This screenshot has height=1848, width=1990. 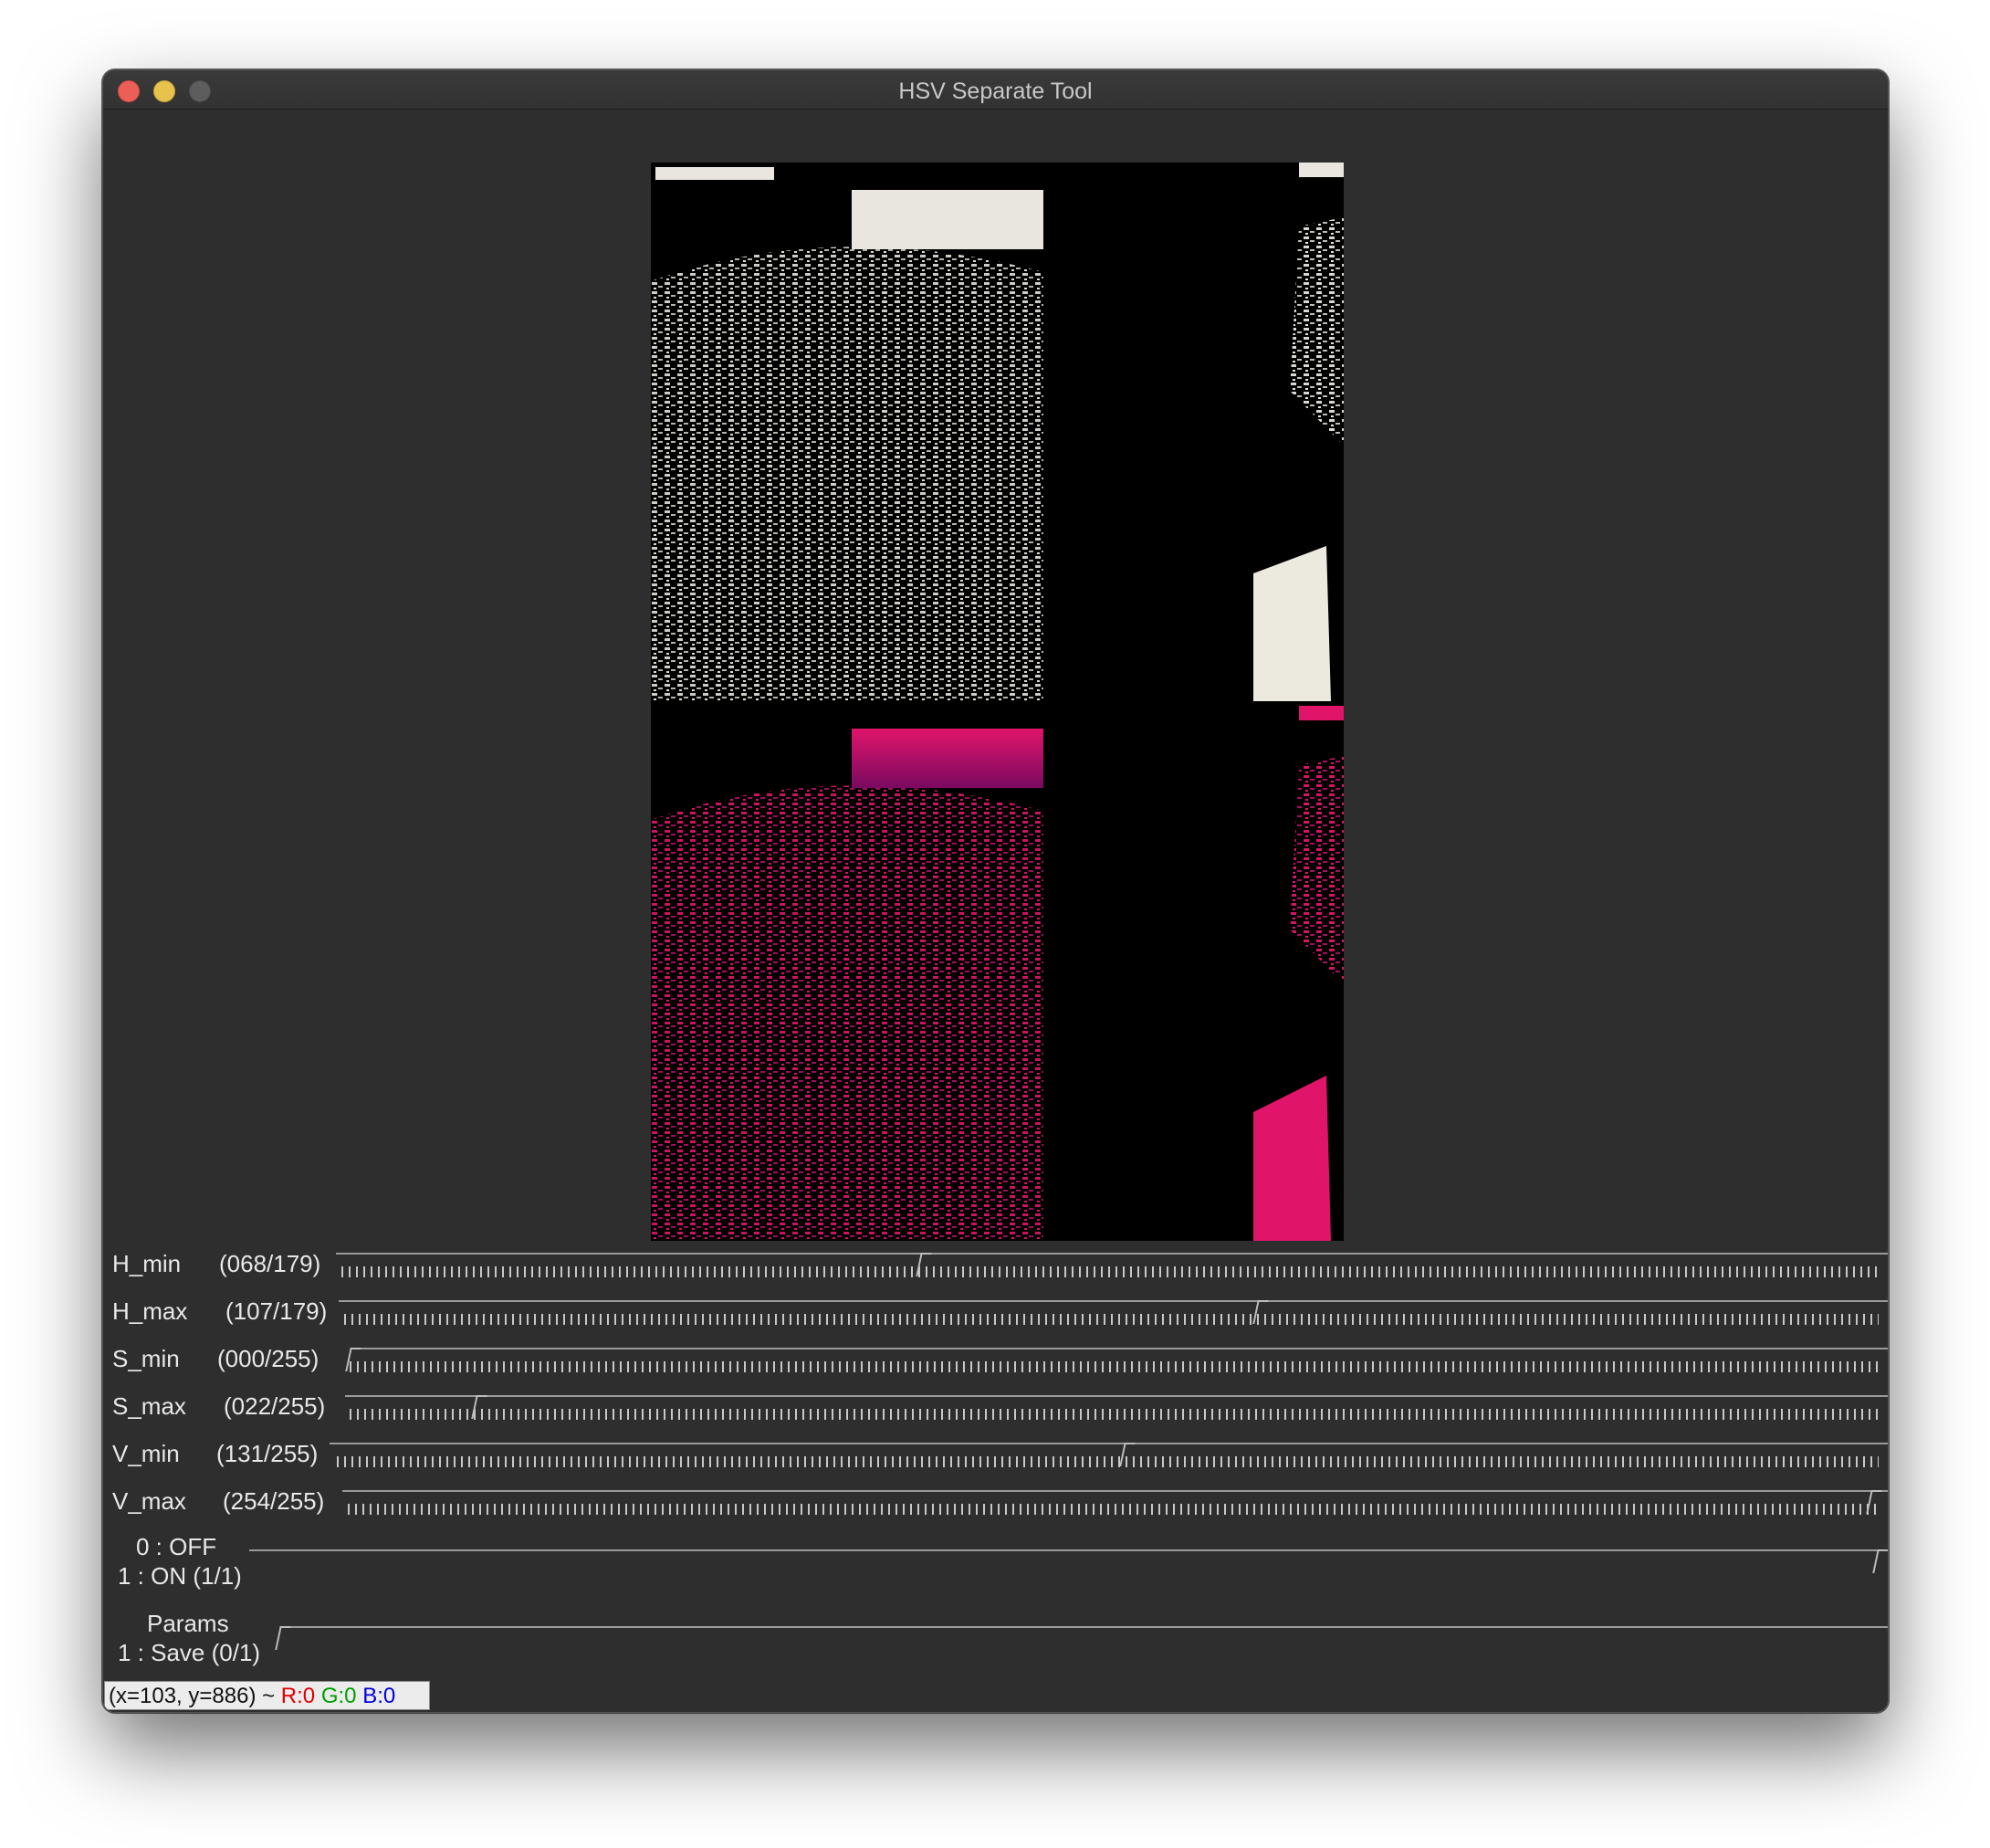 What do you see at coordinates (274, 1501) in the screenshot?
I see `slider-value: (254/255)` at bounding box center [274, 1501].